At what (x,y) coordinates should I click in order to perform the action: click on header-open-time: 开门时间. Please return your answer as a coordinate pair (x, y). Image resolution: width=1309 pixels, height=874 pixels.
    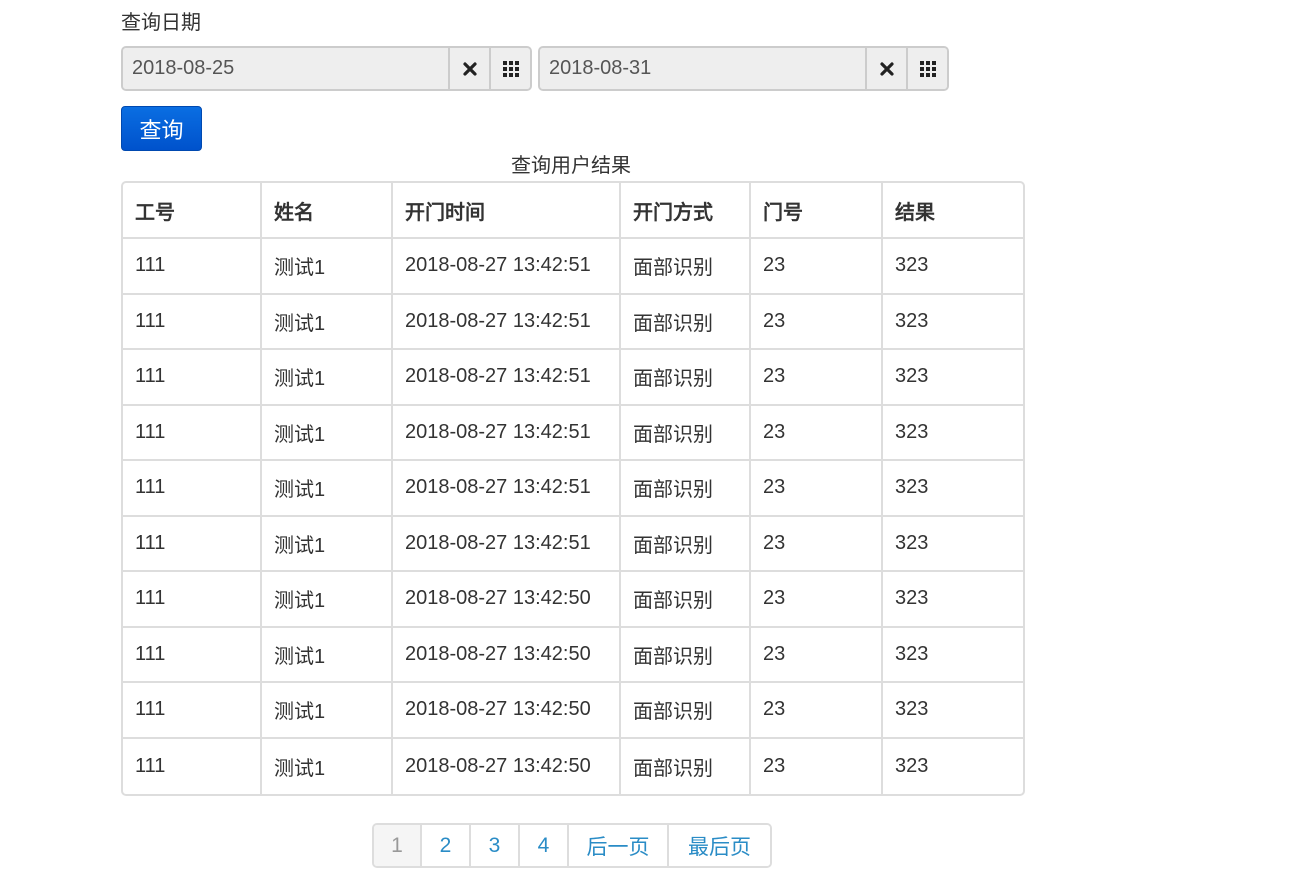
    Looking at the image, I should click on (507, 211).